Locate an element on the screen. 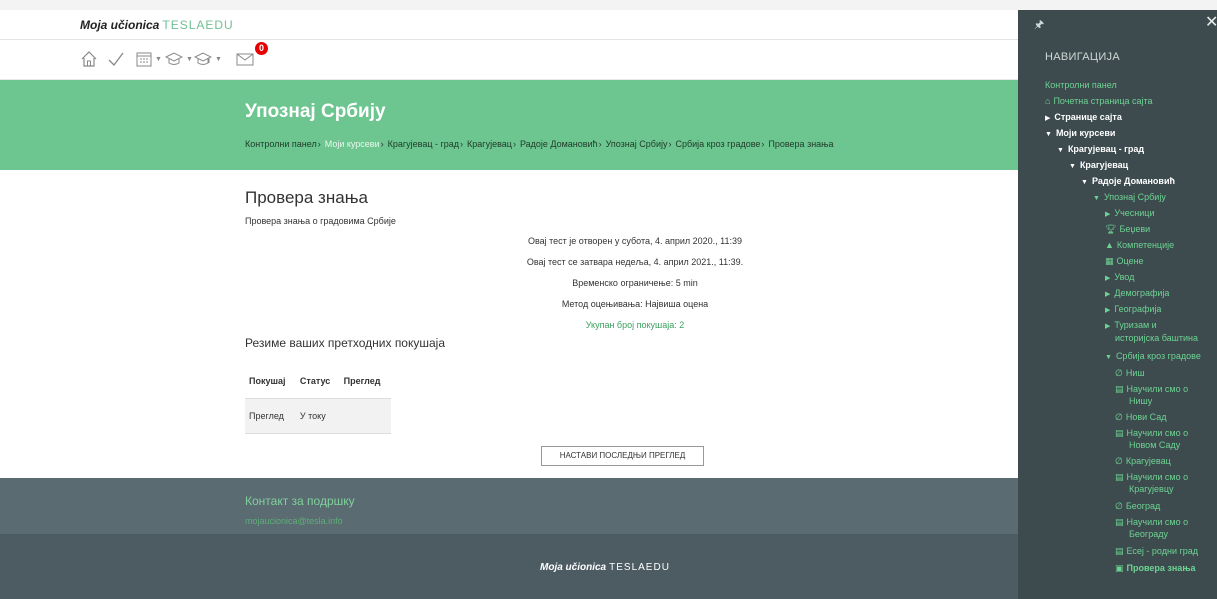 The image size is (1217, 599). breadcrumb-item: Провера знања is located at coordinates (800, 144).